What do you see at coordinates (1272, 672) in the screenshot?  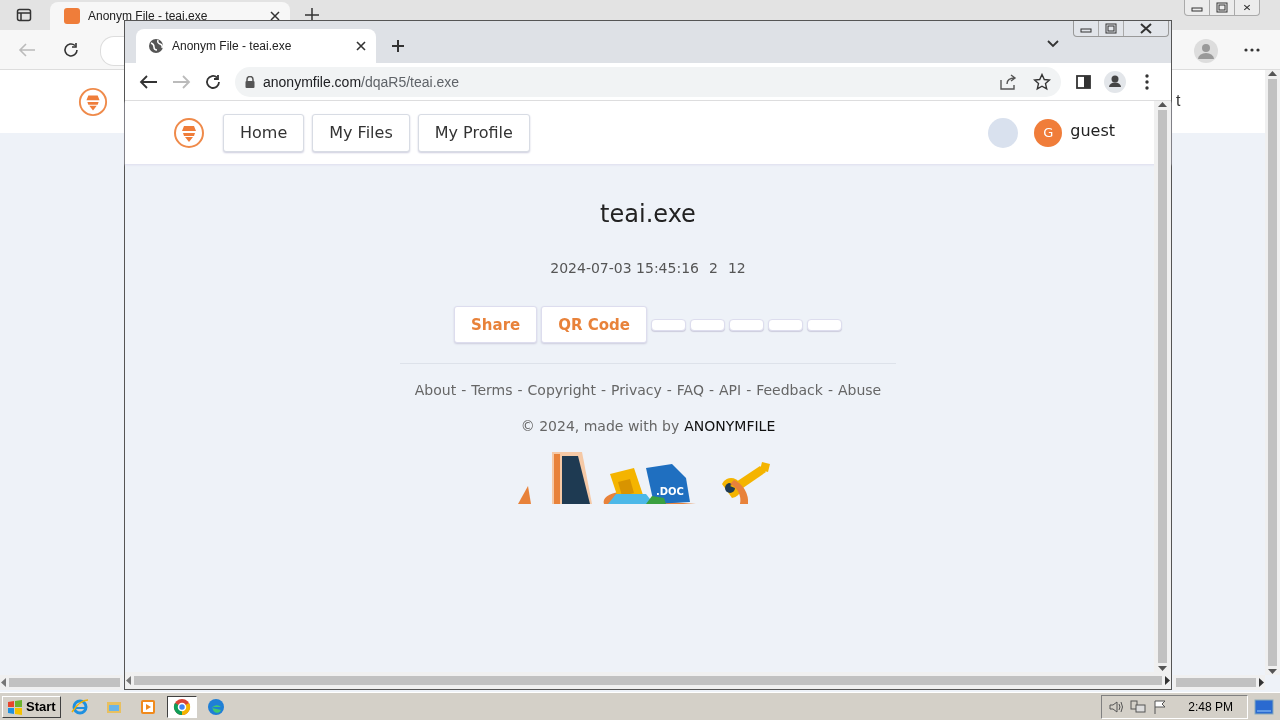 I see `scroll-down-icon` at bounding box center [1272, 672].